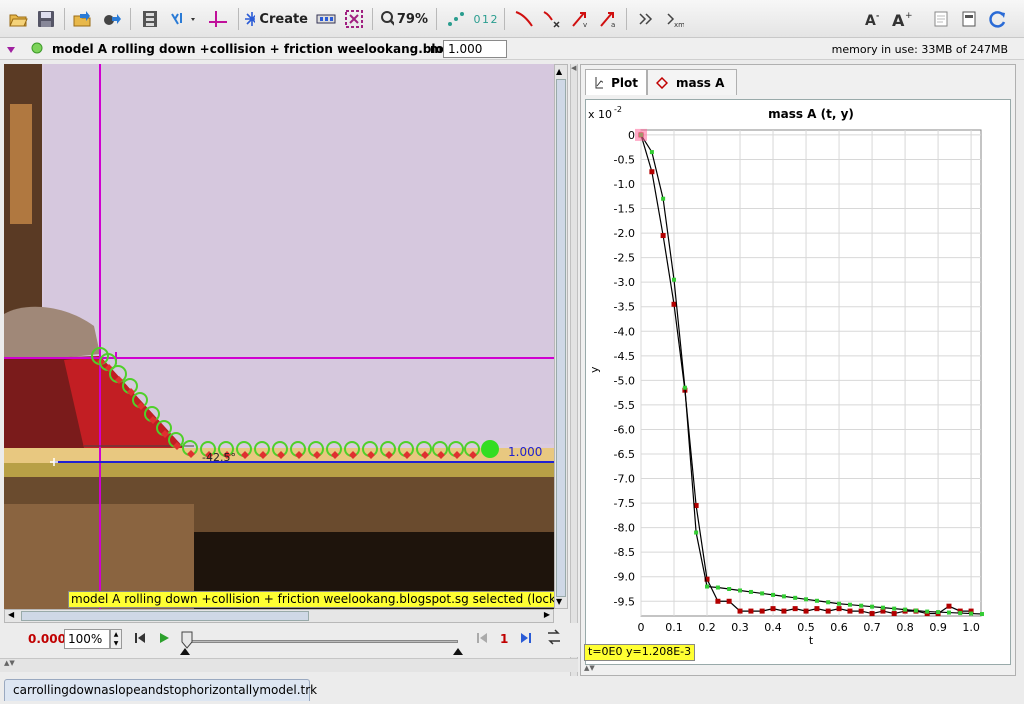  I want to click on step-forward-icon, so click(526, 639).